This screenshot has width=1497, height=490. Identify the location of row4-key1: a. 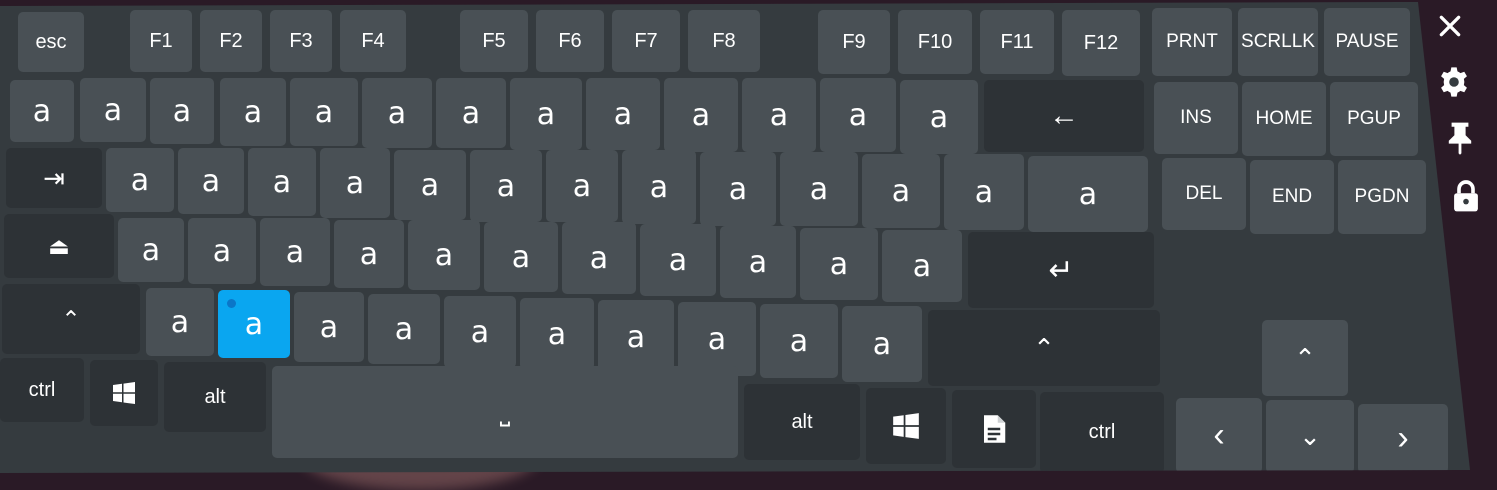
(180, 322).